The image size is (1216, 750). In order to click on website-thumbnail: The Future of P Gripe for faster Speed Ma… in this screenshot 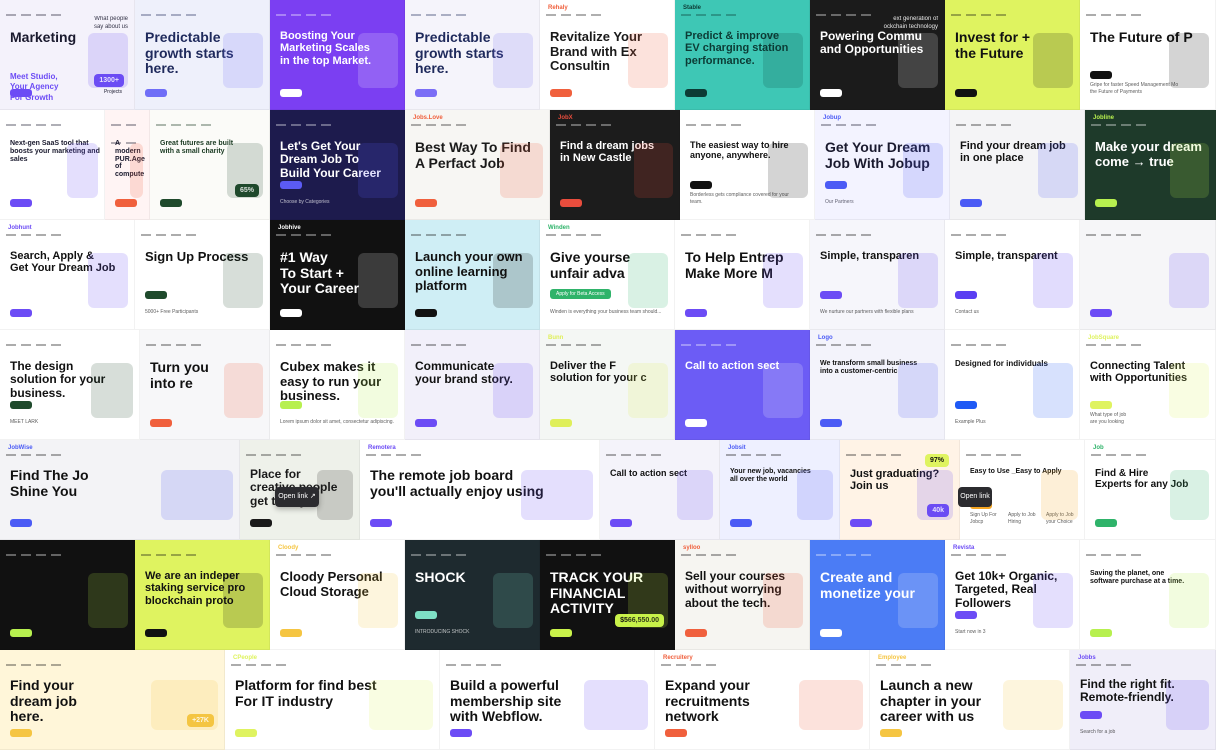, I will do `click(1148, 55)`.